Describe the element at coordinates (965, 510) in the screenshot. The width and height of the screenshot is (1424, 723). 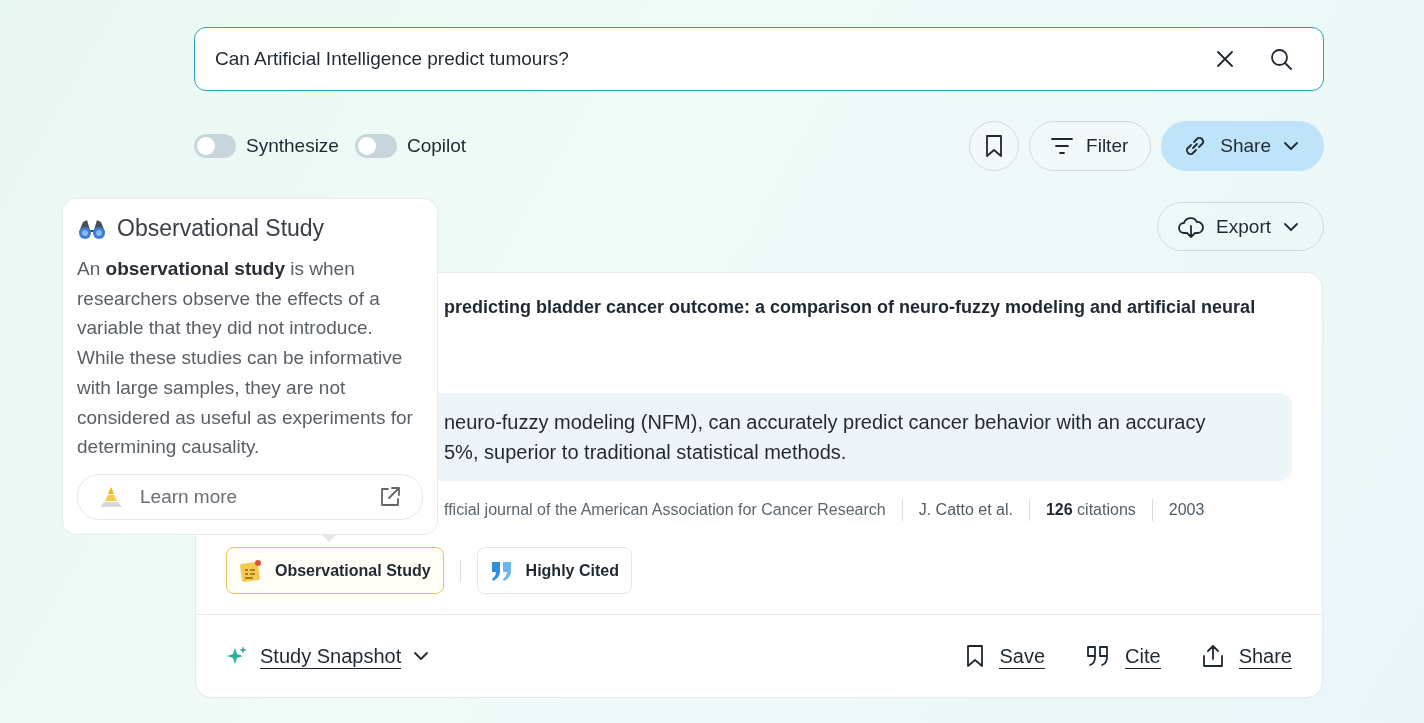
I see `authors-text: J. Catto et al.` at that location.